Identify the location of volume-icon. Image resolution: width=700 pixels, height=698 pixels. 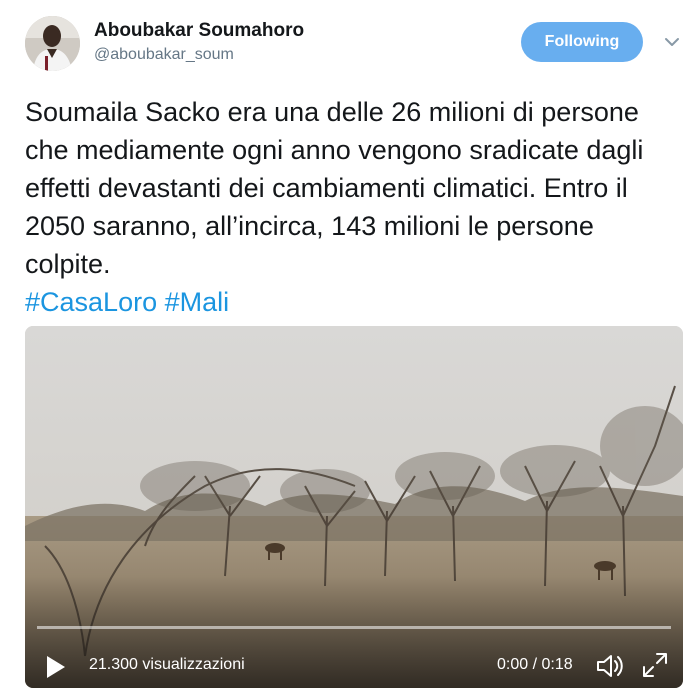
(610, 666).